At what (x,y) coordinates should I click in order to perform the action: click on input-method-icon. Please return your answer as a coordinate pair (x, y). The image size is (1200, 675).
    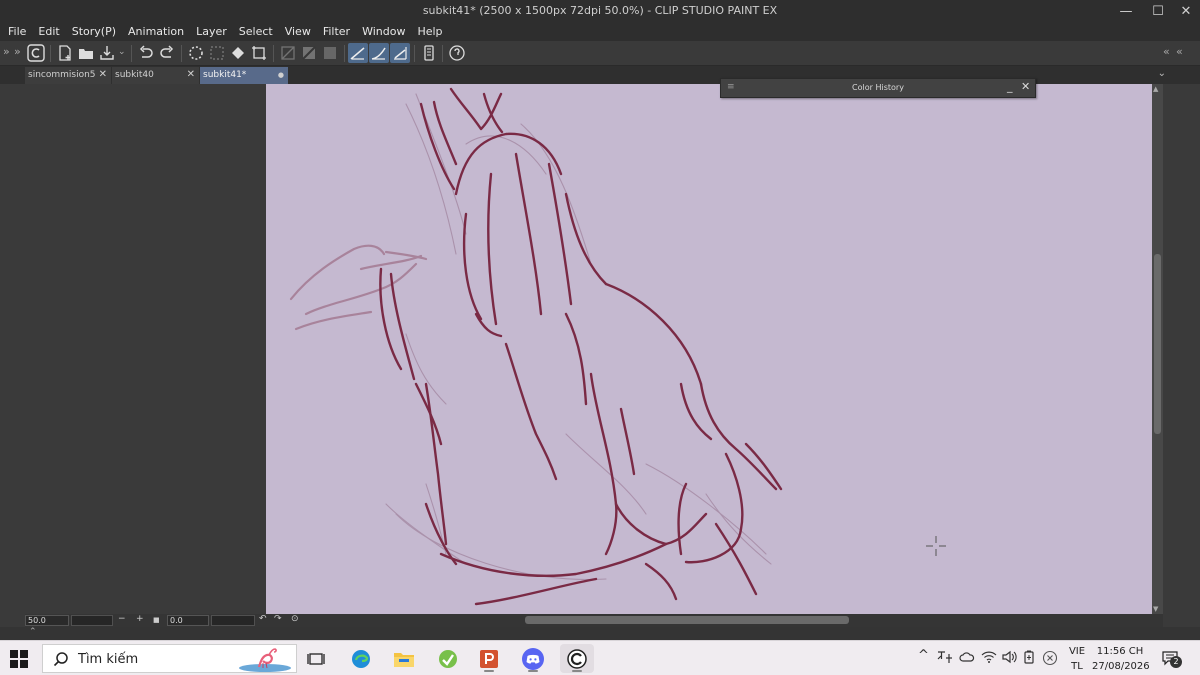
    Looking at the image, I should click on (945, 657).